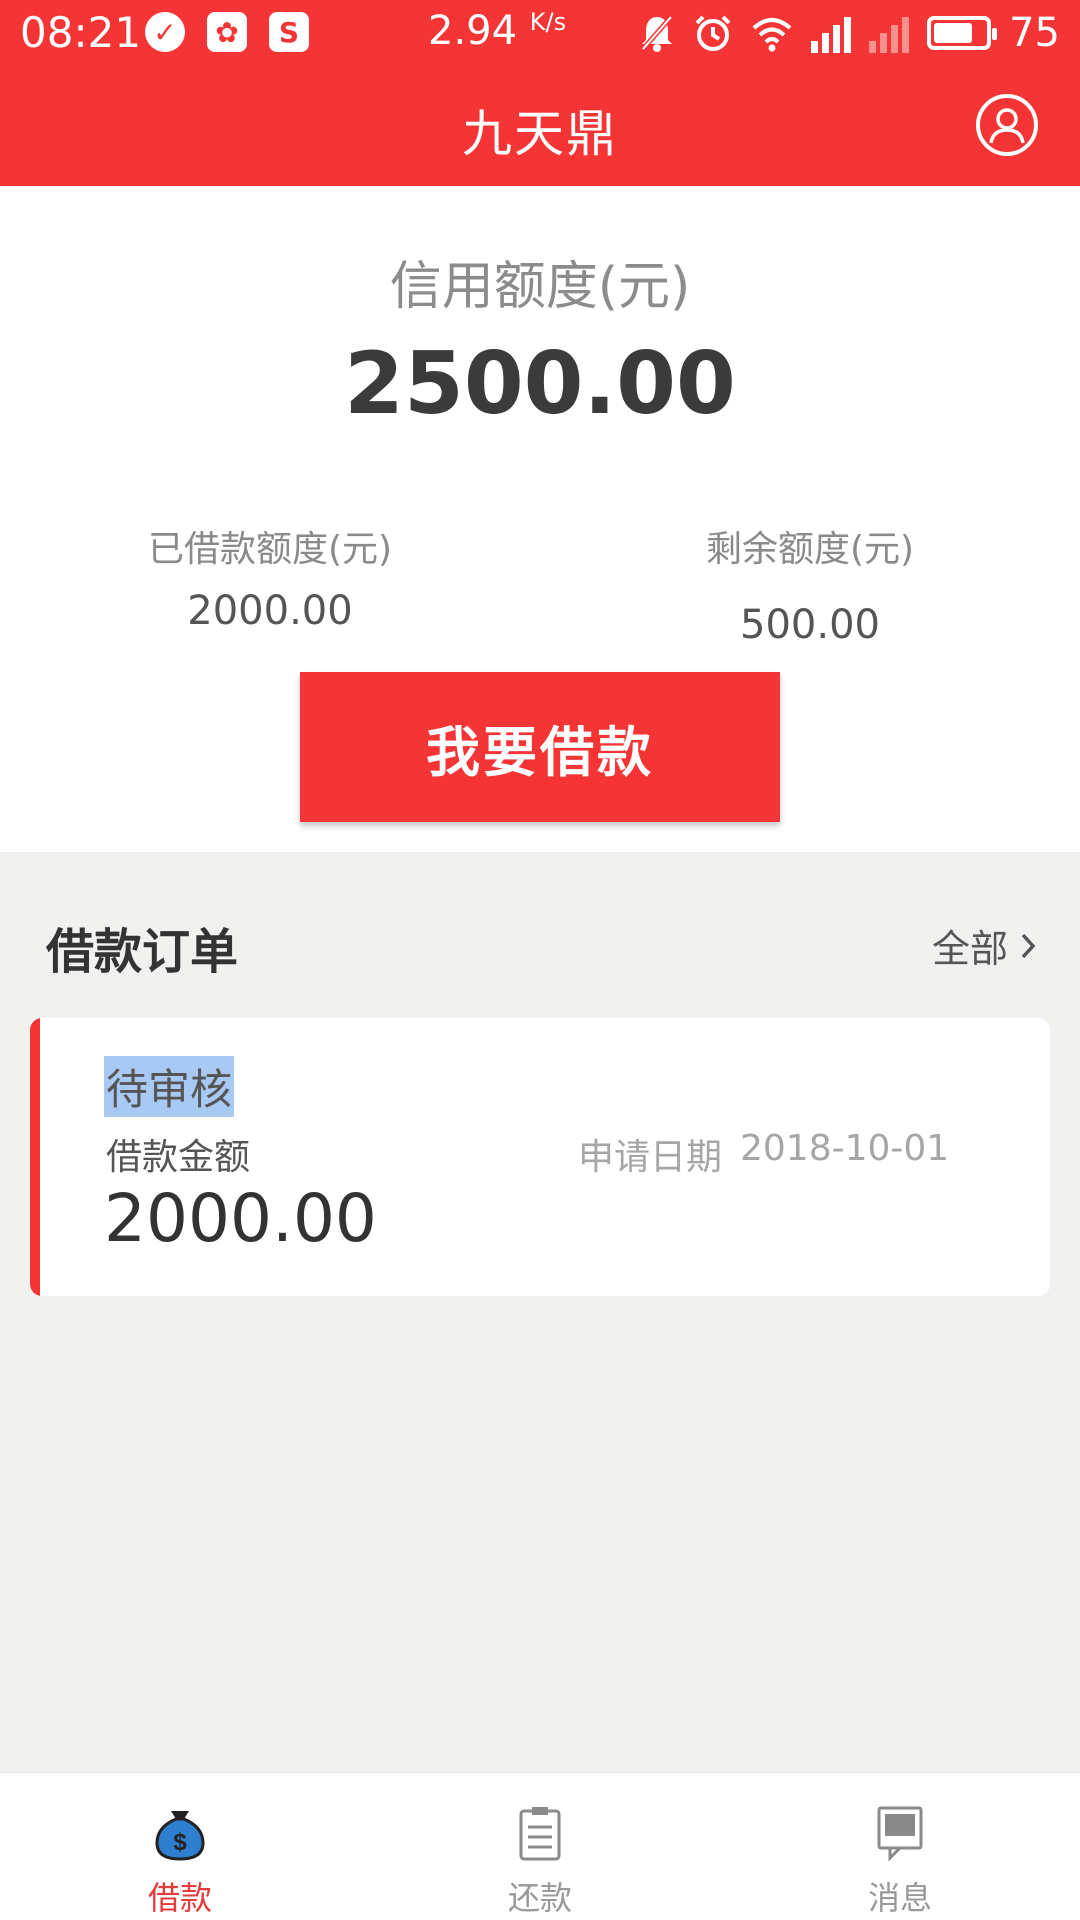  Describe the element at coordinates (831, 33) in the screenshot. I see `signal-4g-icon` at that location.